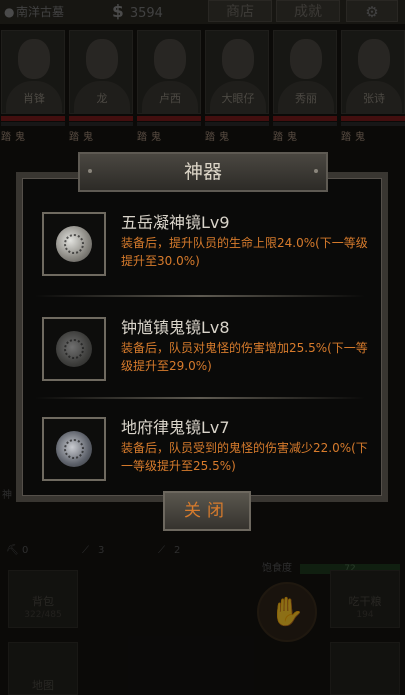 This screenshot has height=695, width=405. What do you see at coordinates (244, 252) in the screenshot?
I see `artifact-desc: 装备后，提升队员的生命上限24.0%(下一等级提升至30.0%)` at bounding box center [244, 252].